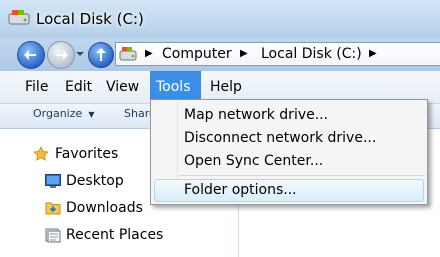 The image size is (440, 257). I want to click on arrow-up-icon, so click(101, 54).